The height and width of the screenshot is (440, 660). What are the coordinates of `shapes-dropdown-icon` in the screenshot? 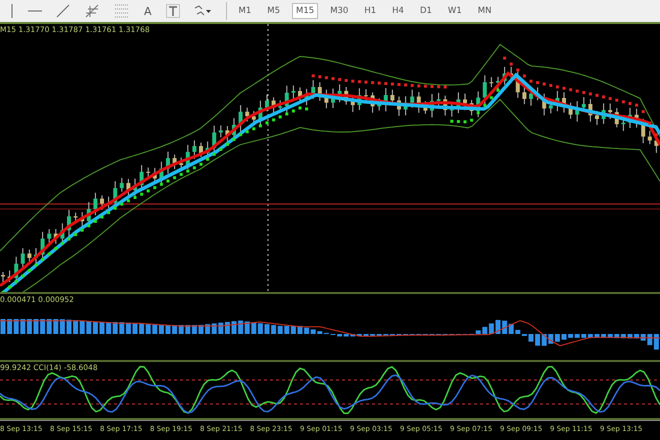 It's located at (203, 11).